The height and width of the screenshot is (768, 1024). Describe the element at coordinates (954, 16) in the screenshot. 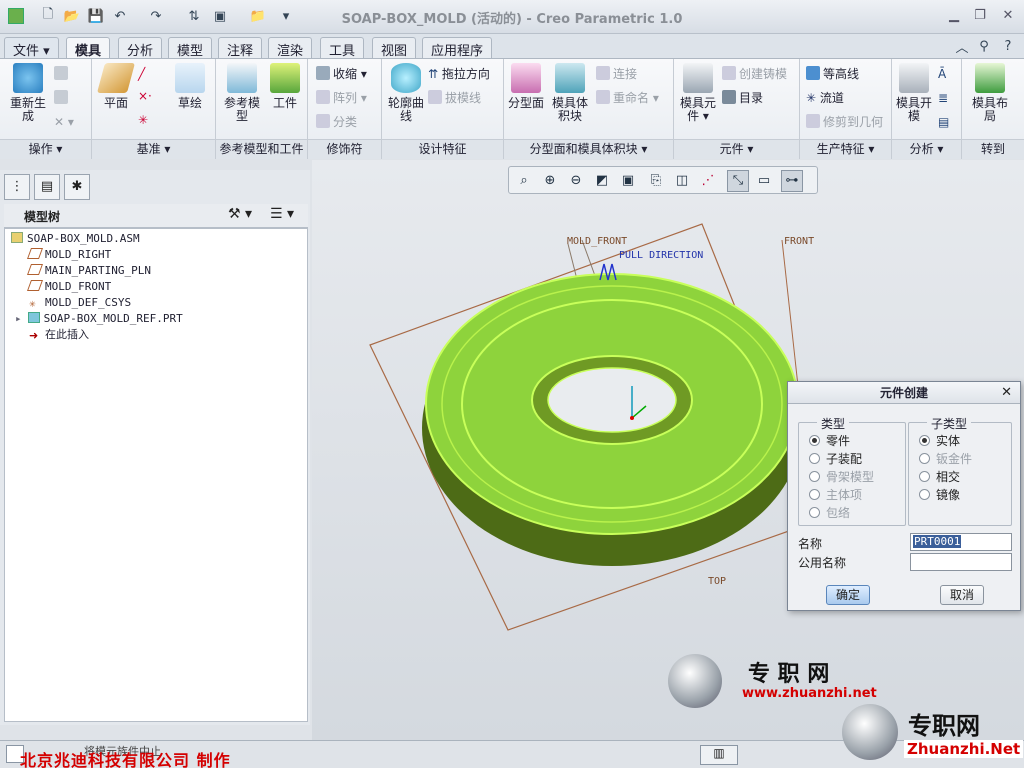

I see `minimize-icon: ▁` at that location.